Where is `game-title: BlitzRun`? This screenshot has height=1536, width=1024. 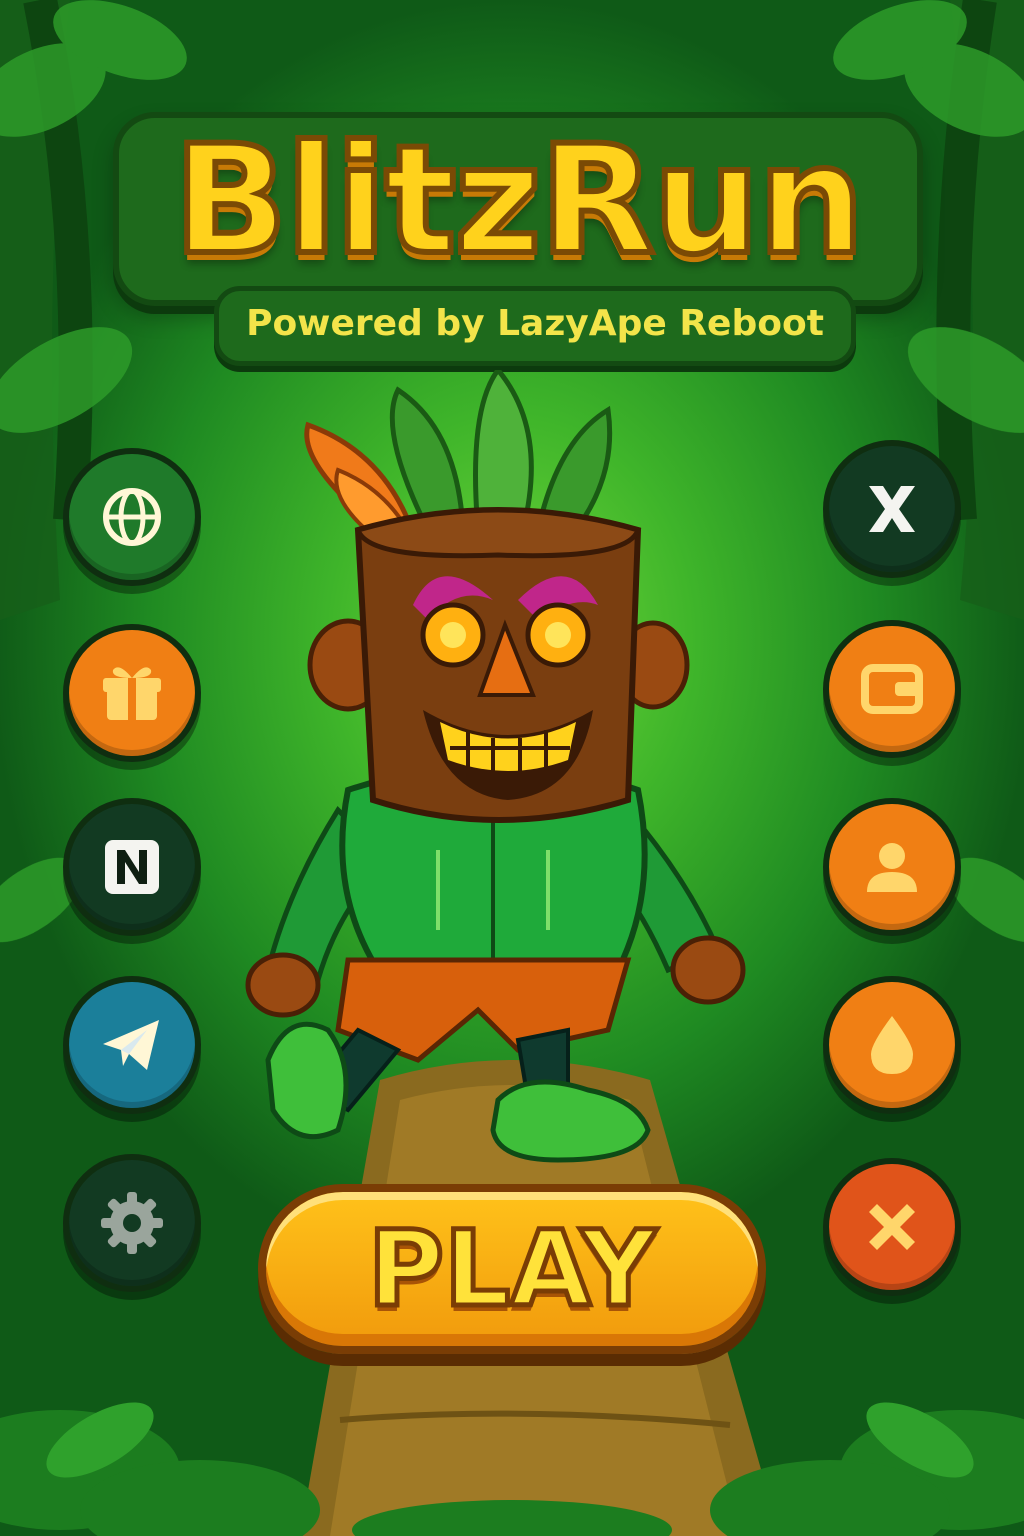 game-title: BlitzRun is located at coordinates (518, 201).